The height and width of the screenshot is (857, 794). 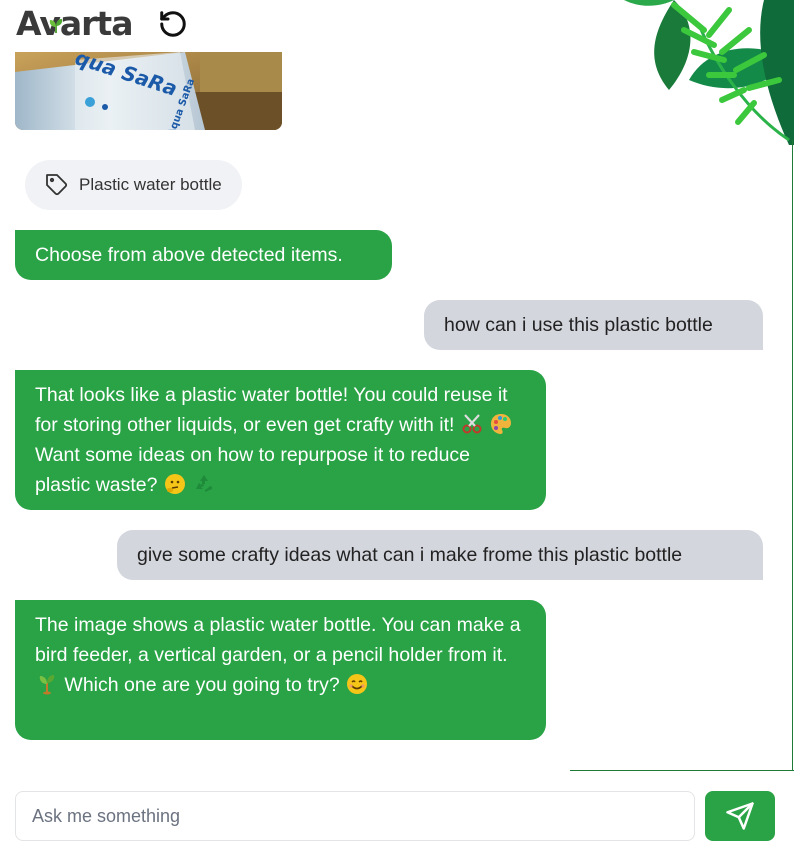 I want to click on chat-input-container, so click(x=355, y=816).